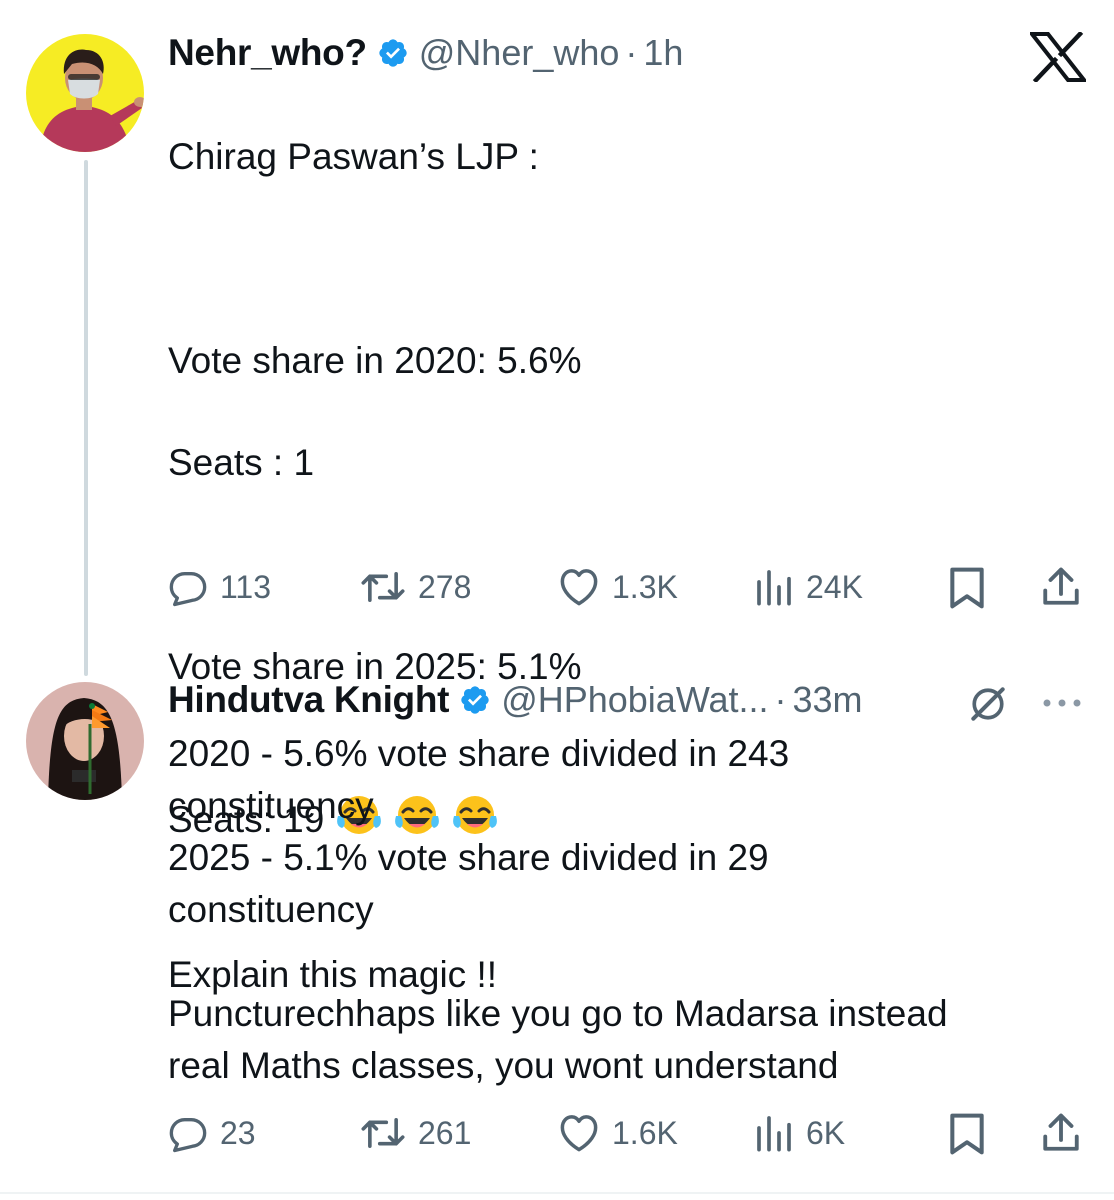  I want to click on timestamp: 33m, so click(828, 700).